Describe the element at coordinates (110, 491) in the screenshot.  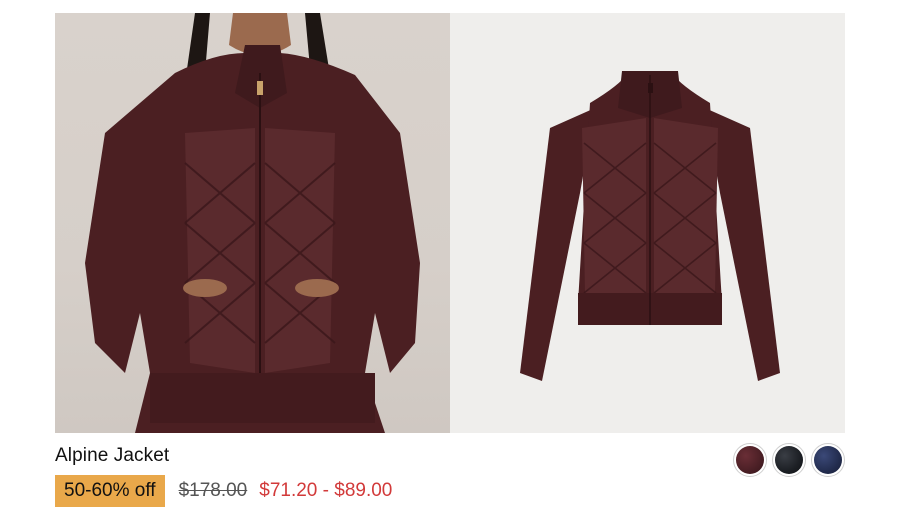
I see `discount-badge: 50-60% off` at that location.